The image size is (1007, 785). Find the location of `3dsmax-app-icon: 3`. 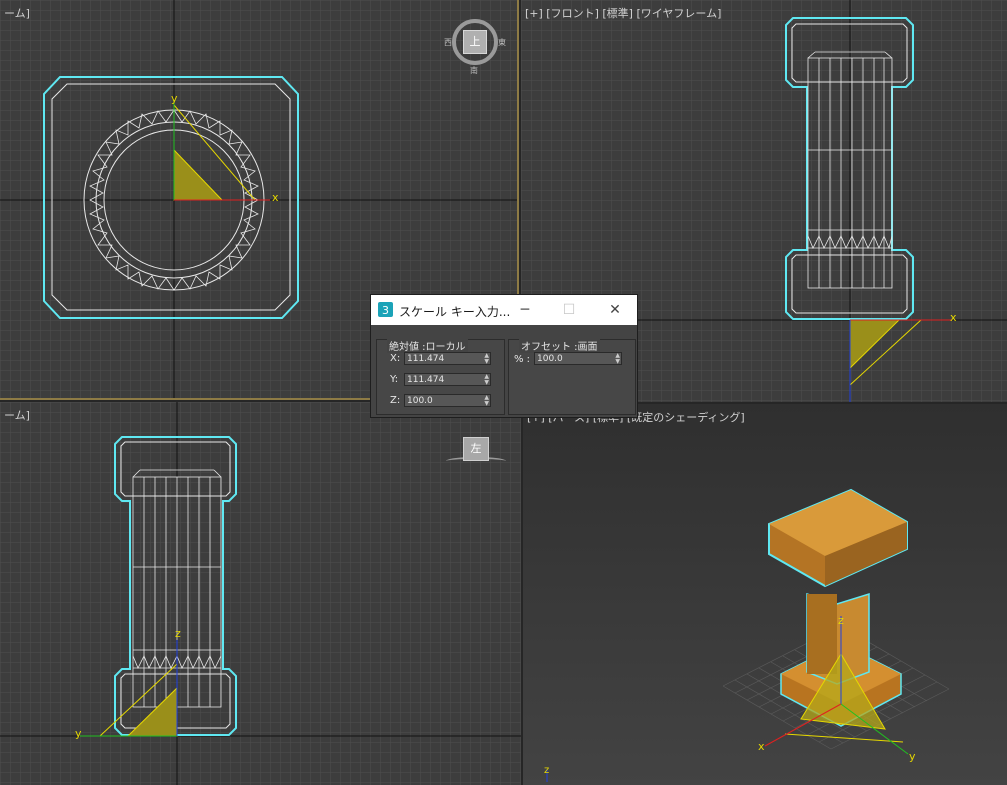

3dsmax-app-icon: 3 is located at coordinates (385, 309).